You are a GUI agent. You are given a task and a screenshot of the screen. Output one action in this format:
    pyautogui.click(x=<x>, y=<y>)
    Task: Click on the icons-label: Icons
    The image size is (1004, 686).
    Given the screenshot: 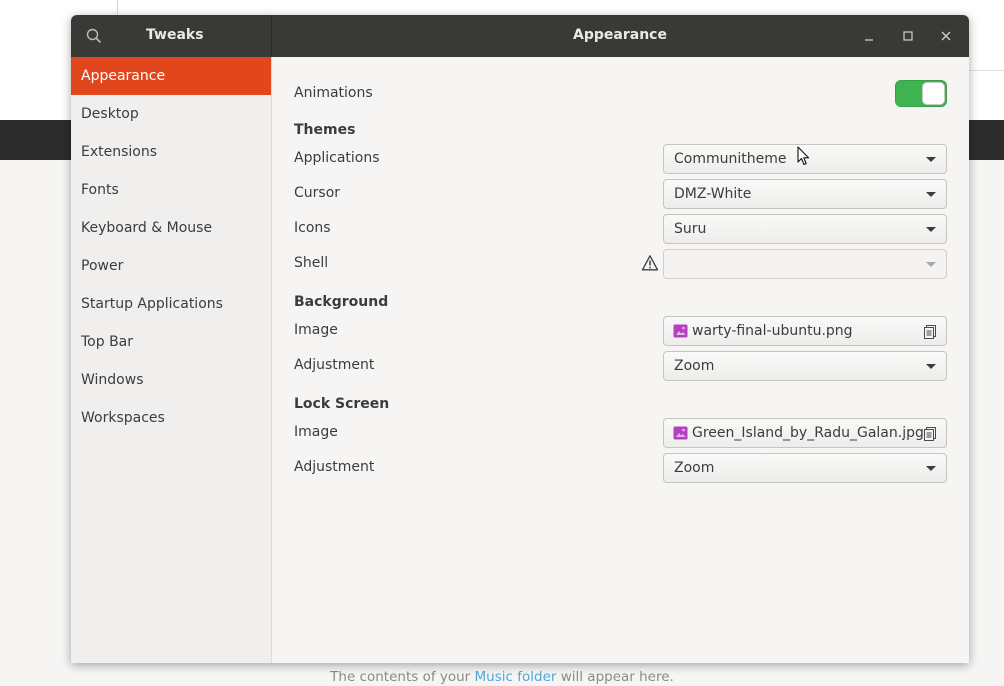 What is the action you would take?
    pyautogui.click(x=312, y=228)
    